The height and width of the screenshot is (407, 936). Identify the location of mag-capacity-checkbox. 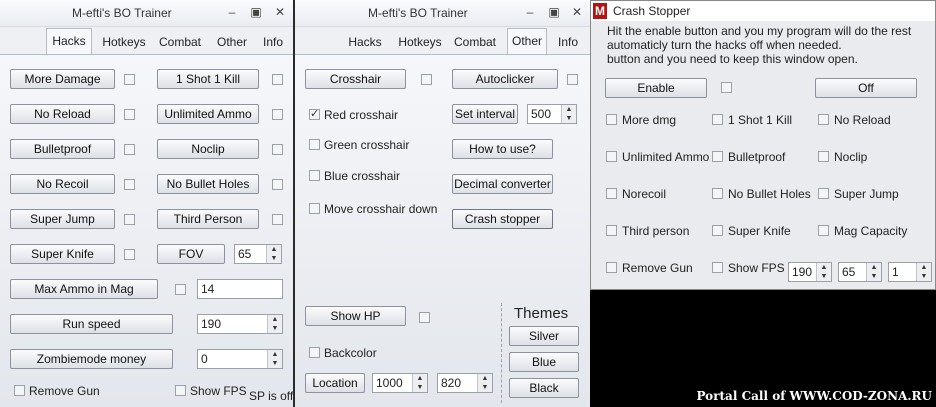
(823, 230).